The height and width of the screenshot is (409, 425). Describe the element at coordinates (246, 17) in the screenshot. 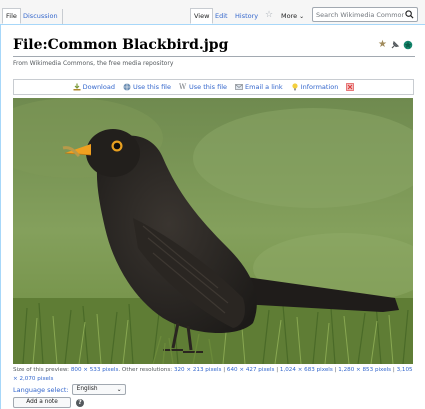

I see `tab-history: History` at that location.